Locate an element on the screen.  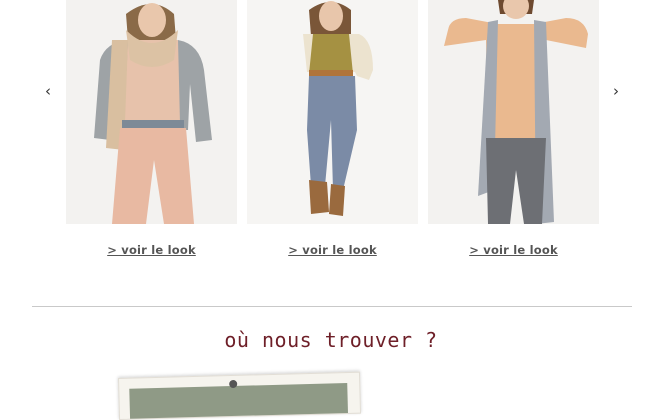
store-locator-title: où nous trouver ? is located at coordinates (331, 340).